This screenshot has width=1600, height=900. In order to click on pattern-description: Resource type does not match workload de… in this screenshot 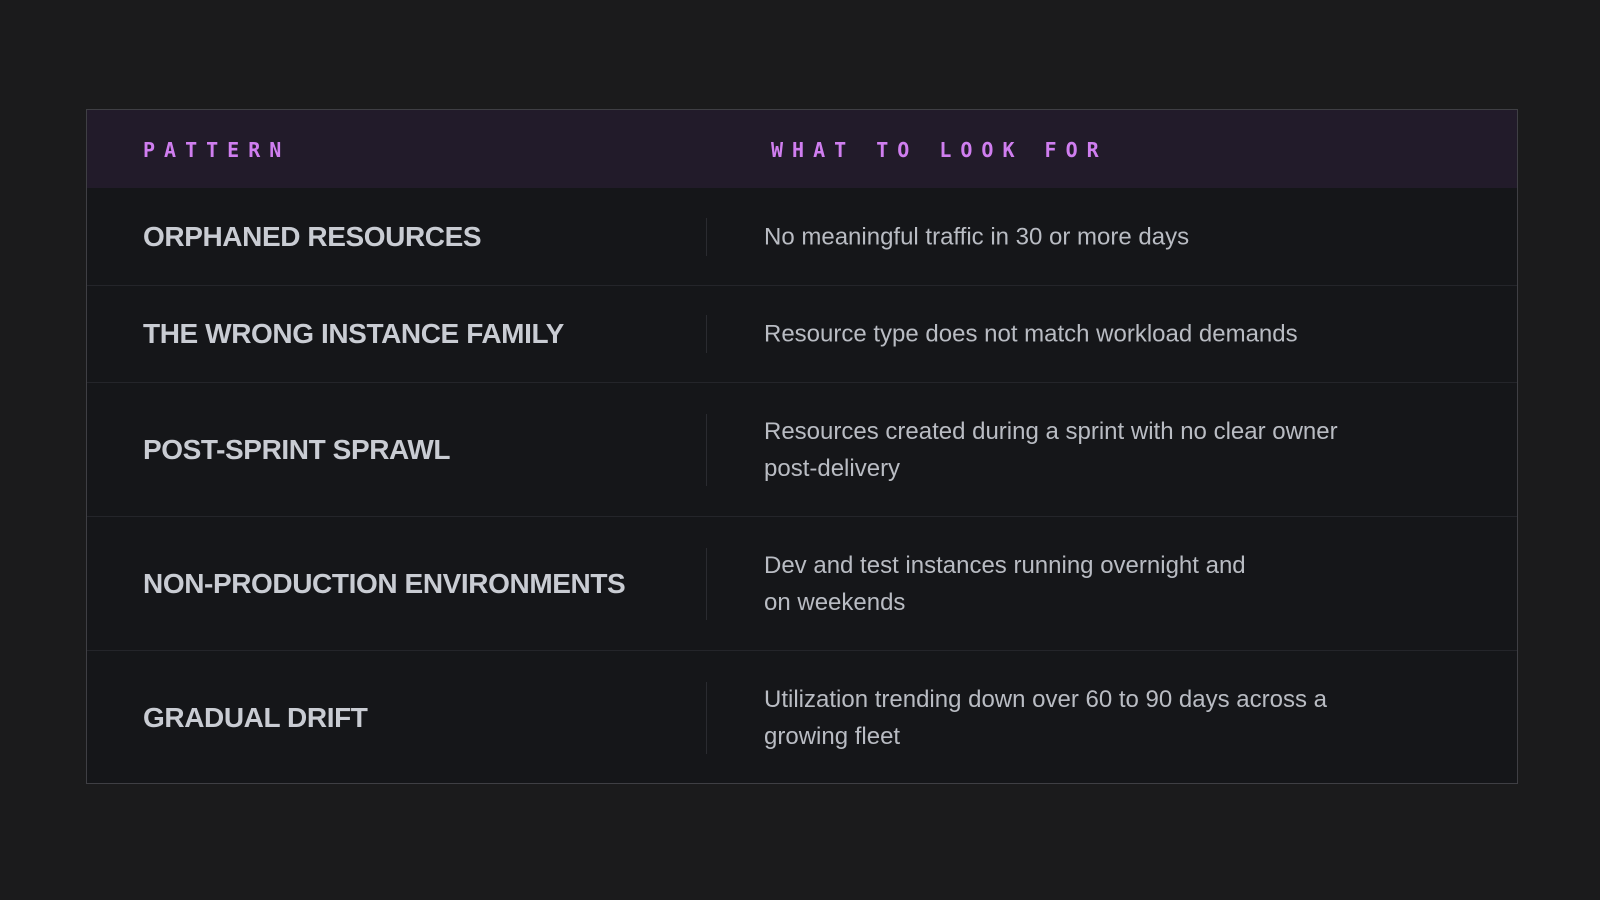, I will do `click(1031, 334)`.